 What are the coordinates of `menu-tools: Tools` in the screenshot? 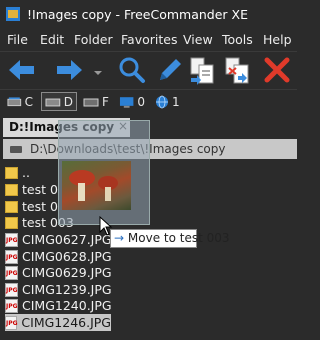 It's located at (237, 39).